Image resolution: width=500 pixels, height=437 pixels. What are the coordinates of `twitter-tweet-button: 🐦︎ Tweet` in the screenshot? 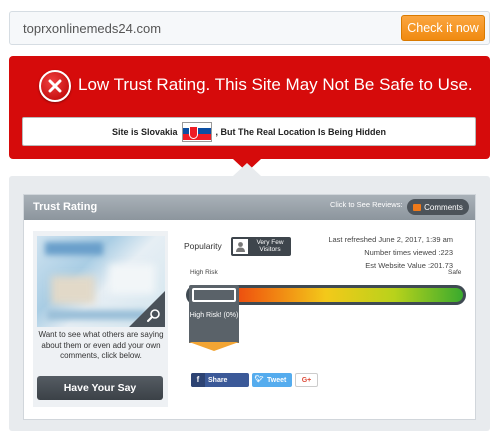 It's located at (272, 380).